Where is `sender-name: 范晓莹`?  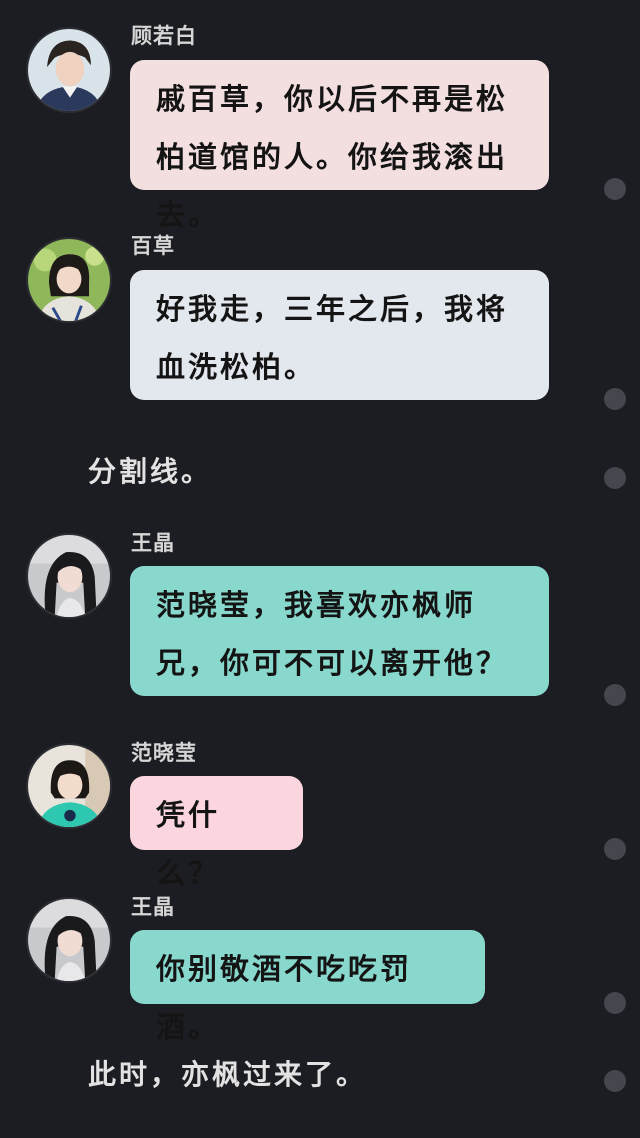 sender-name: 范晓莹 is located at coordinates (164, 752).